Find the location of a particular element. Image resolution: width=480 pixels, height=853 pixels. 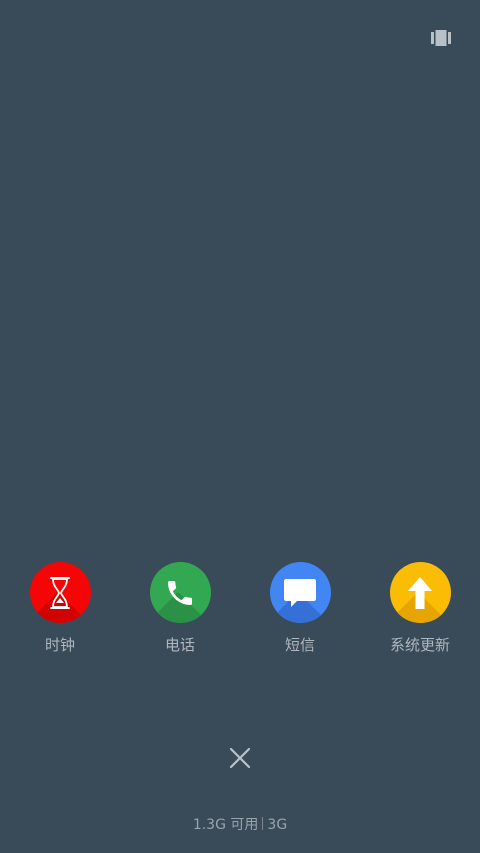

app-label: 系统更新 is located at coordinates (419, 645).